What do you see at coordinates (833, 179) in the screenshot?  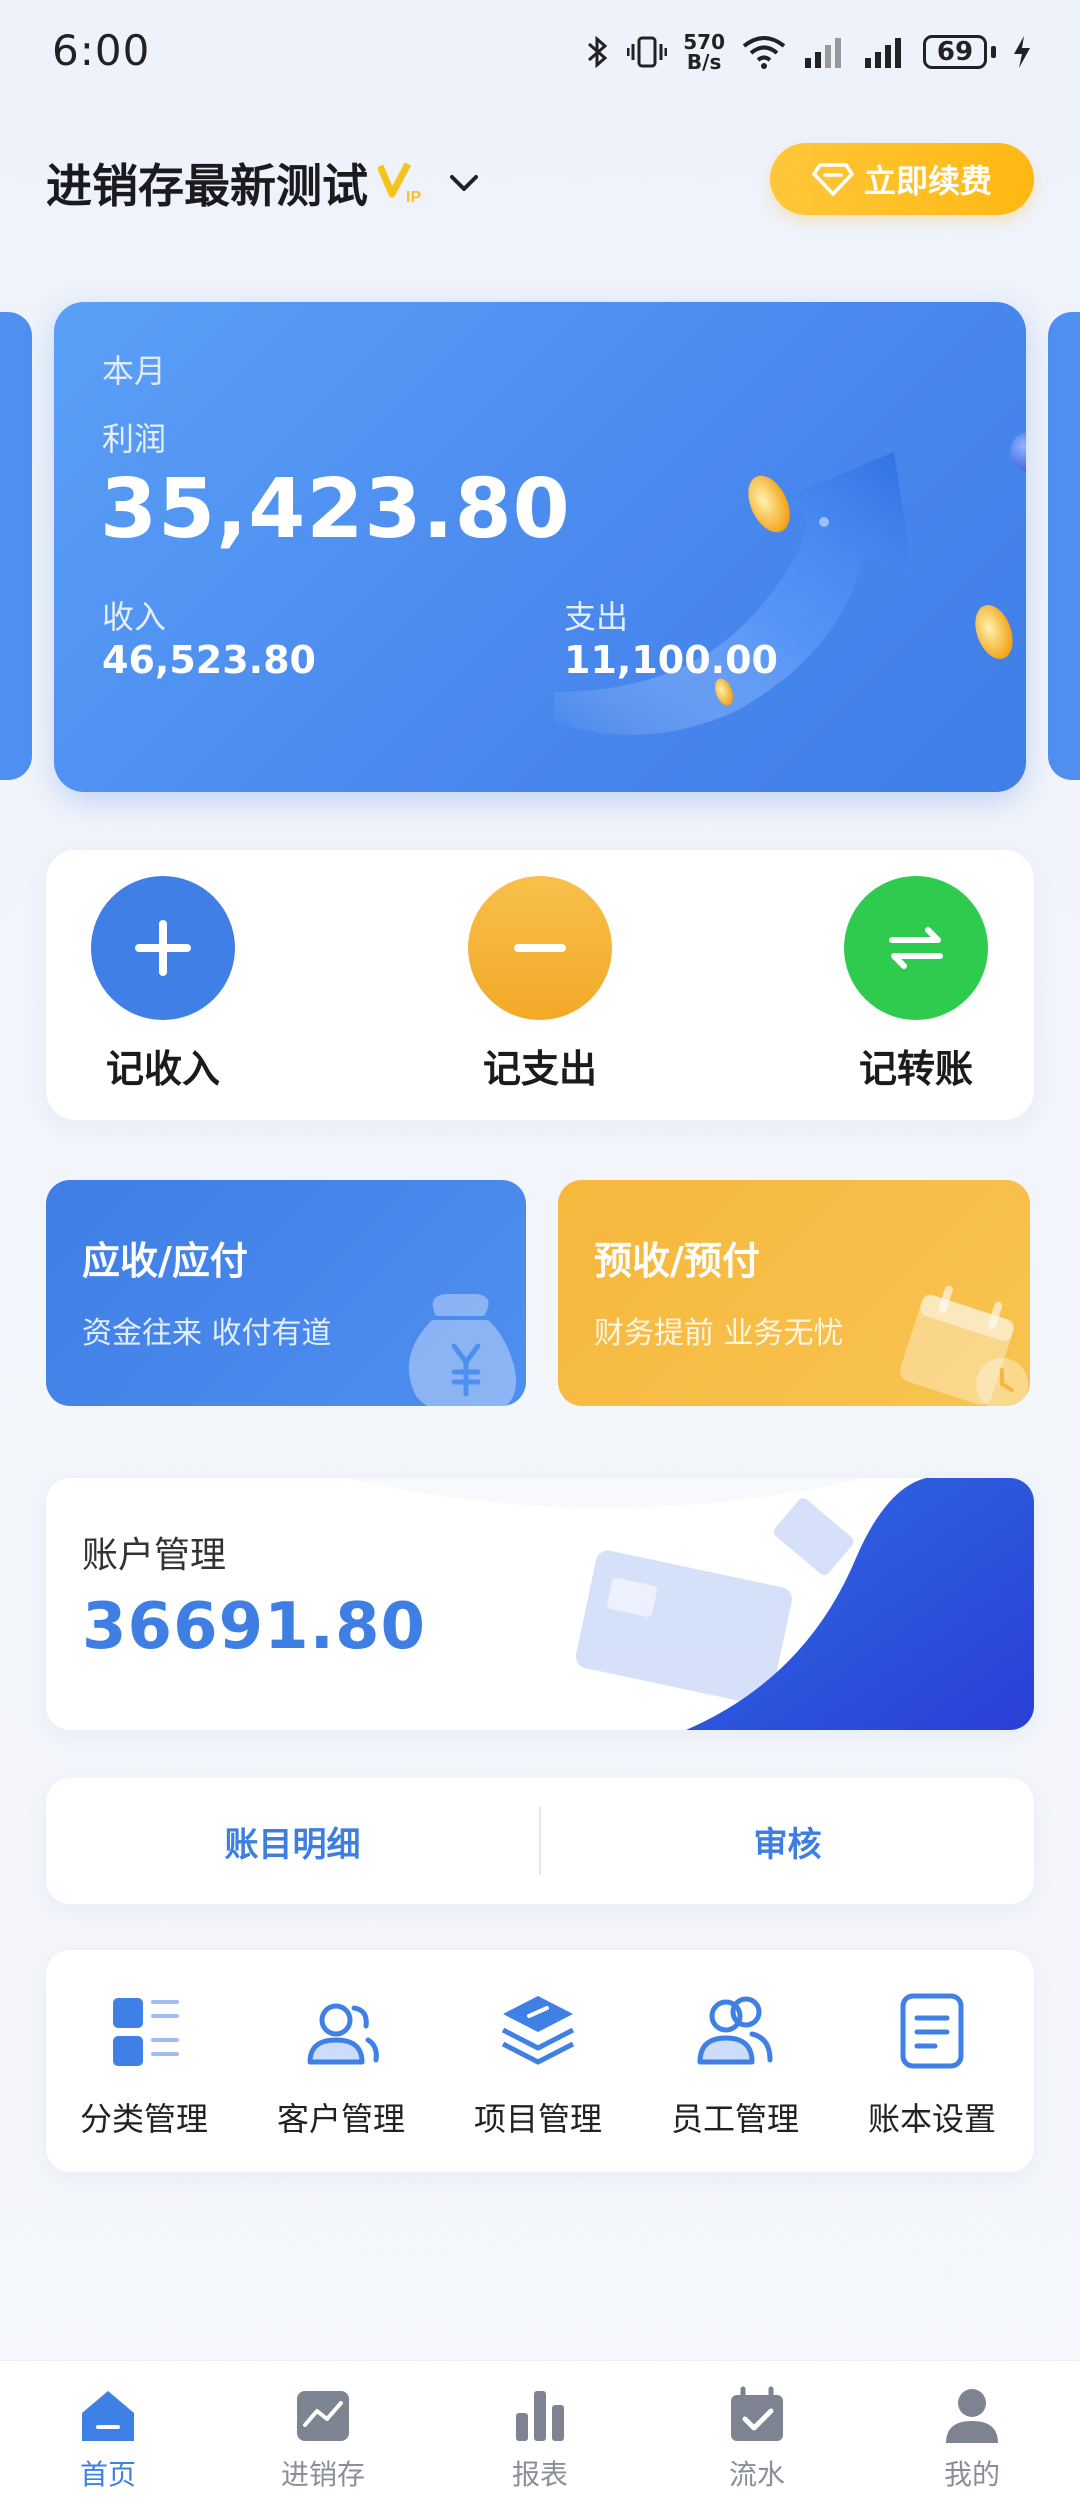 I see `diamond-icon` at bounding box center [833, 179].